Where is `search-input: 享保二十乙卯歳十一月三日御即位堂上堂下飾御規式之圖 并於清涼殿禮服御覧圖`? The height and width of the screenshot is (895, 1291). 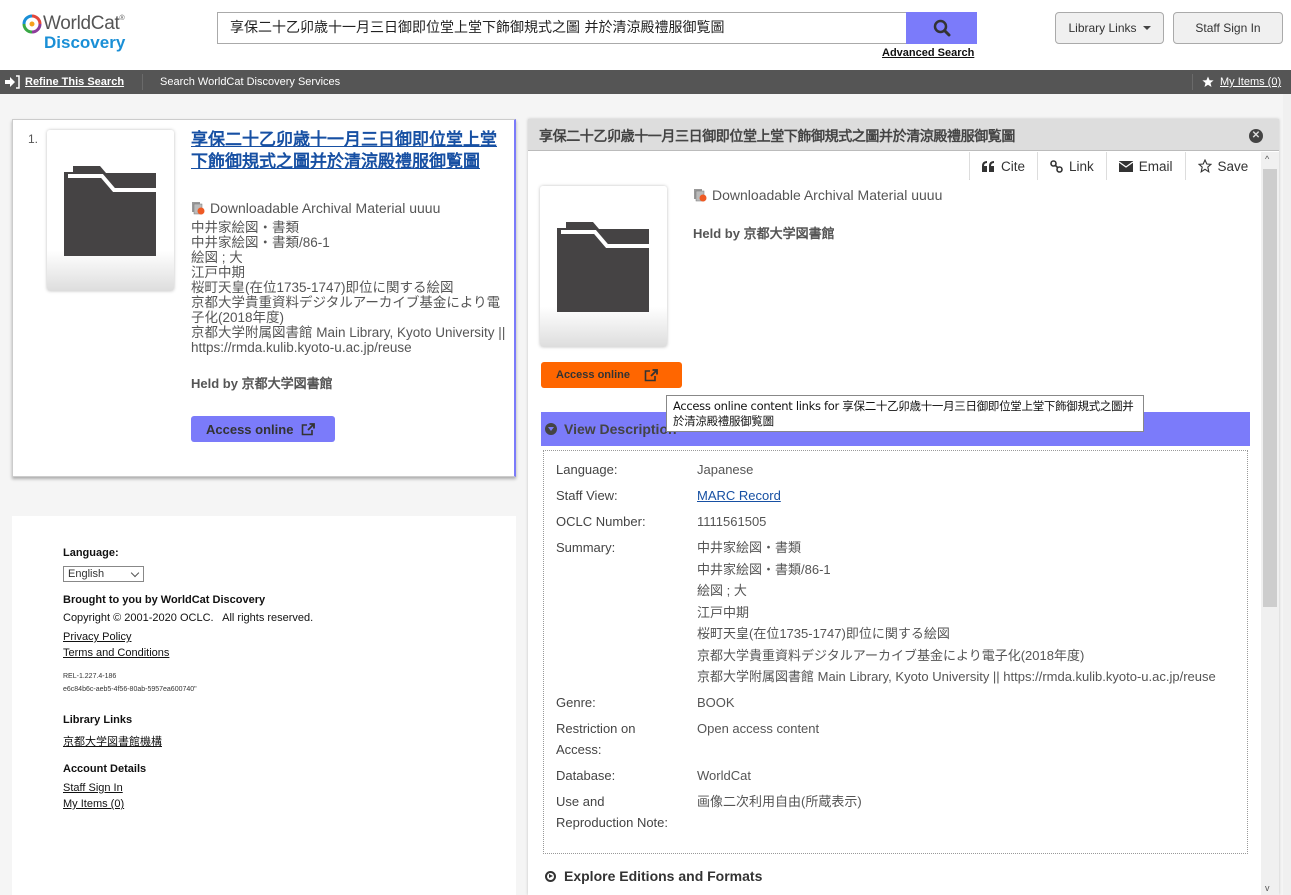
search-input: 享保二十乙卯歳十一月三日御即位堂上堂下飾御規式之圖 并於清涼殿禮服御覧圖 is located at coordinates (562, 28).